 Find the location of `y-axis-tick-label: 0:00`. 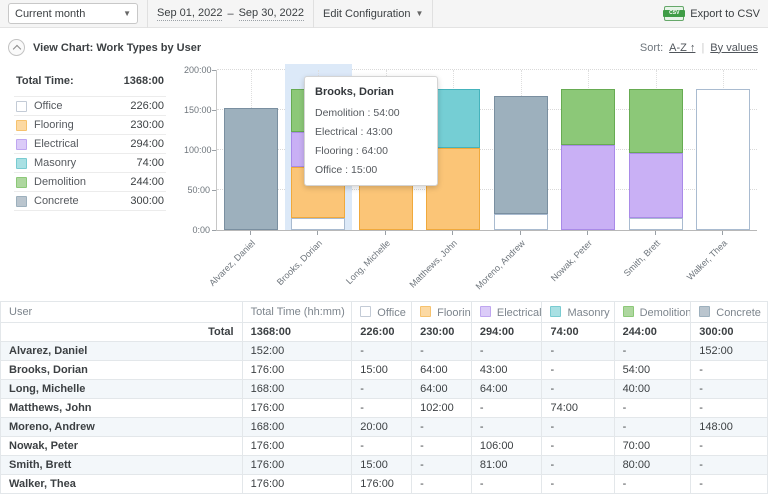

y-axis-tick-label: 0:00 is located at coordinates (201, 230).